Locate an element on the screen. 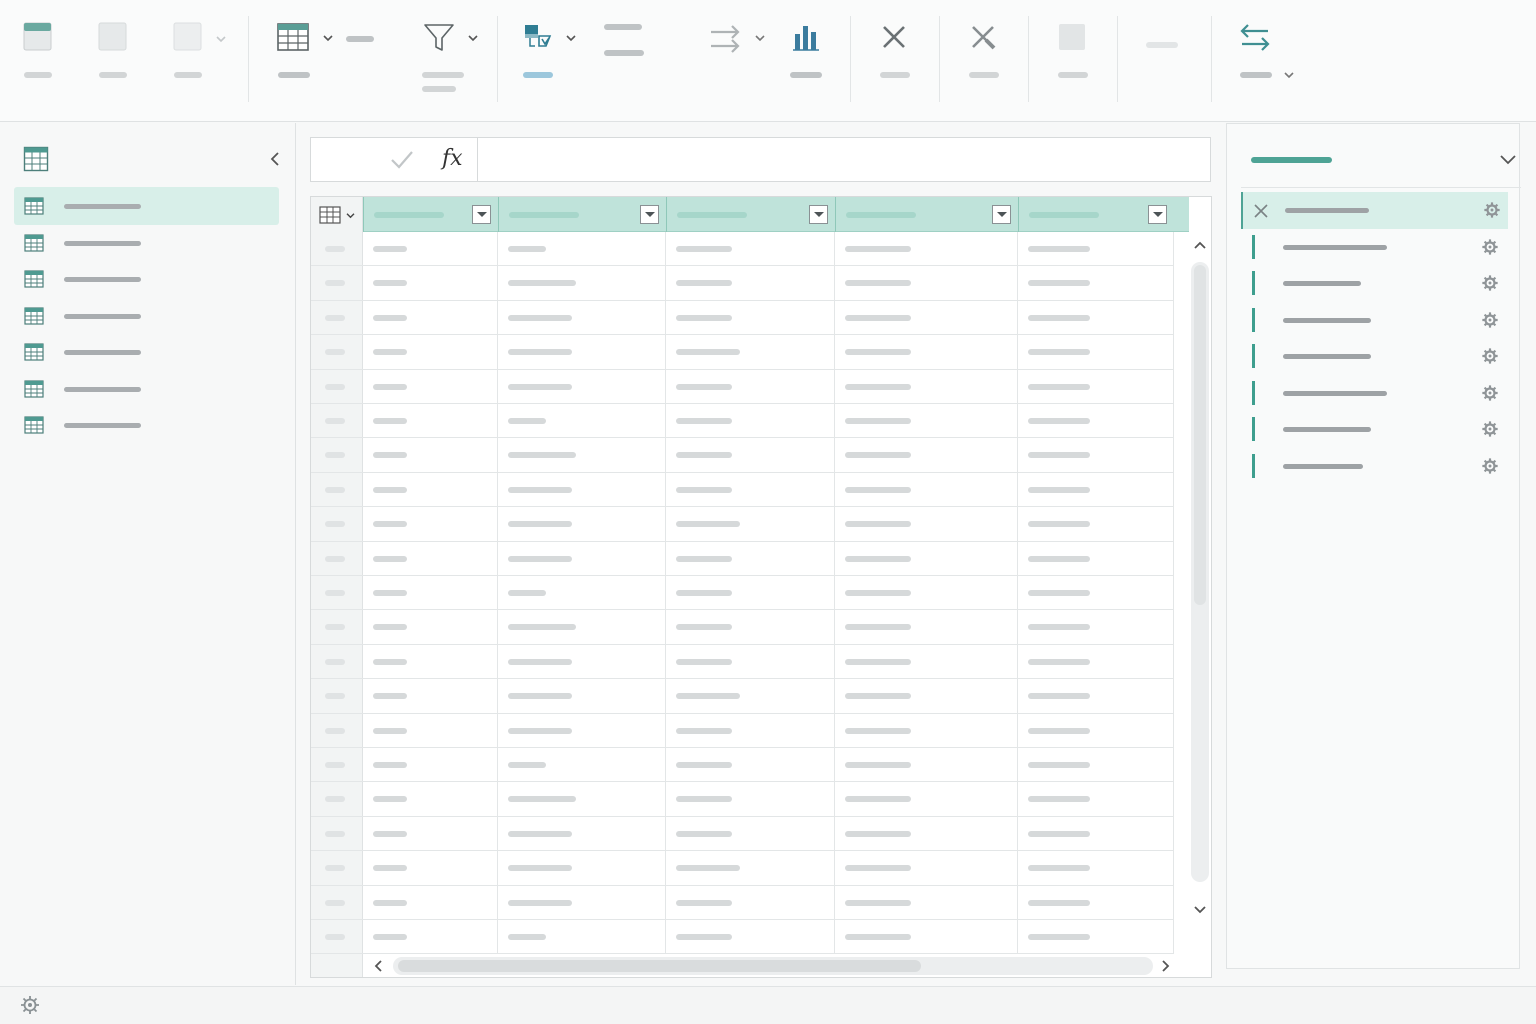  swap-button is located at coordinates (1268, 52).